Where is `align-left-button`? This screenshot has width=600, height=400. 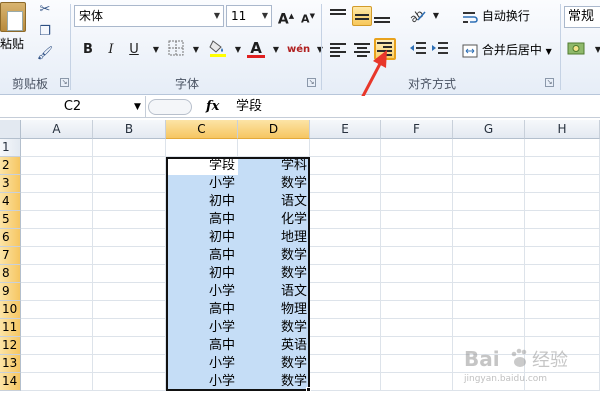
align-left-button is located at coordinates (340, 50).